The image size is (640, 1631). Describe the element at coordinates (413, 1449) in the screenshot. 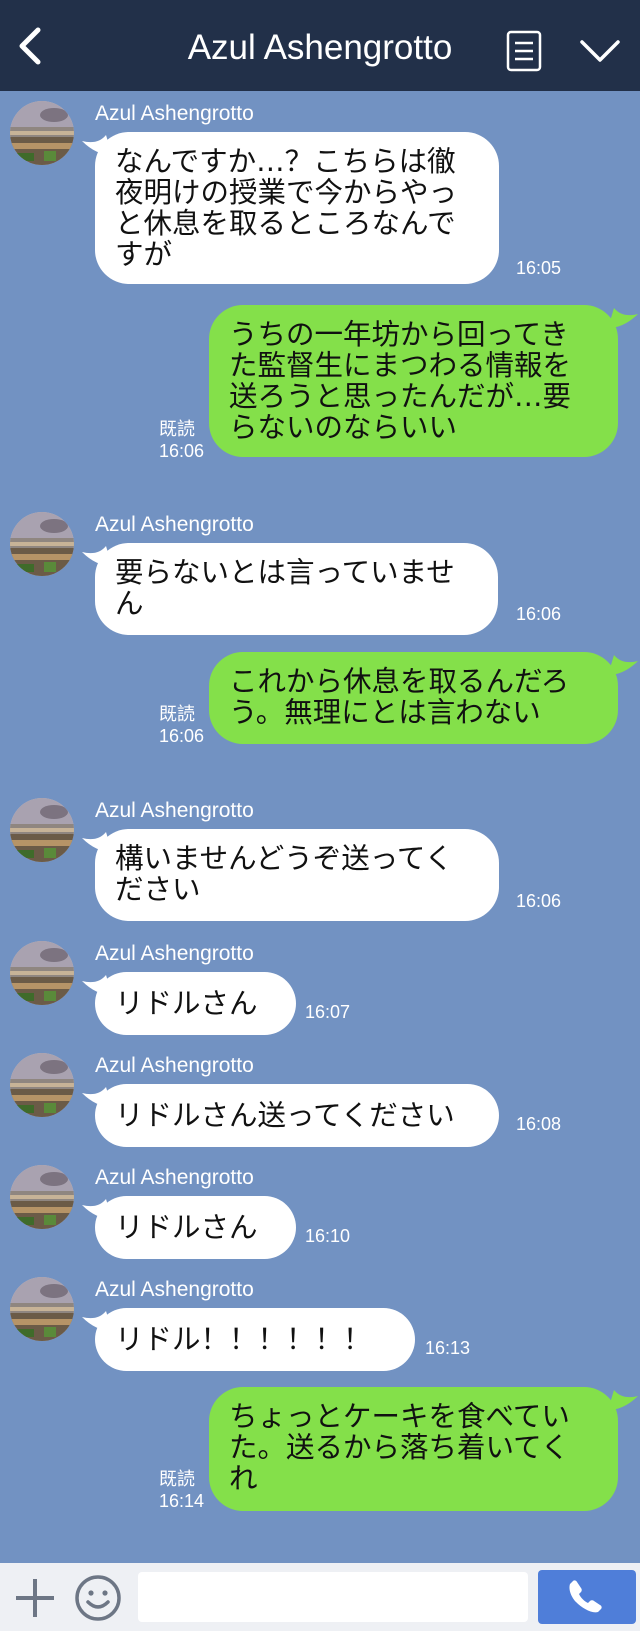

I see `message-bubble: ちょっとケーキを食べてい た。送るから落ち着いてく れ` at that location.